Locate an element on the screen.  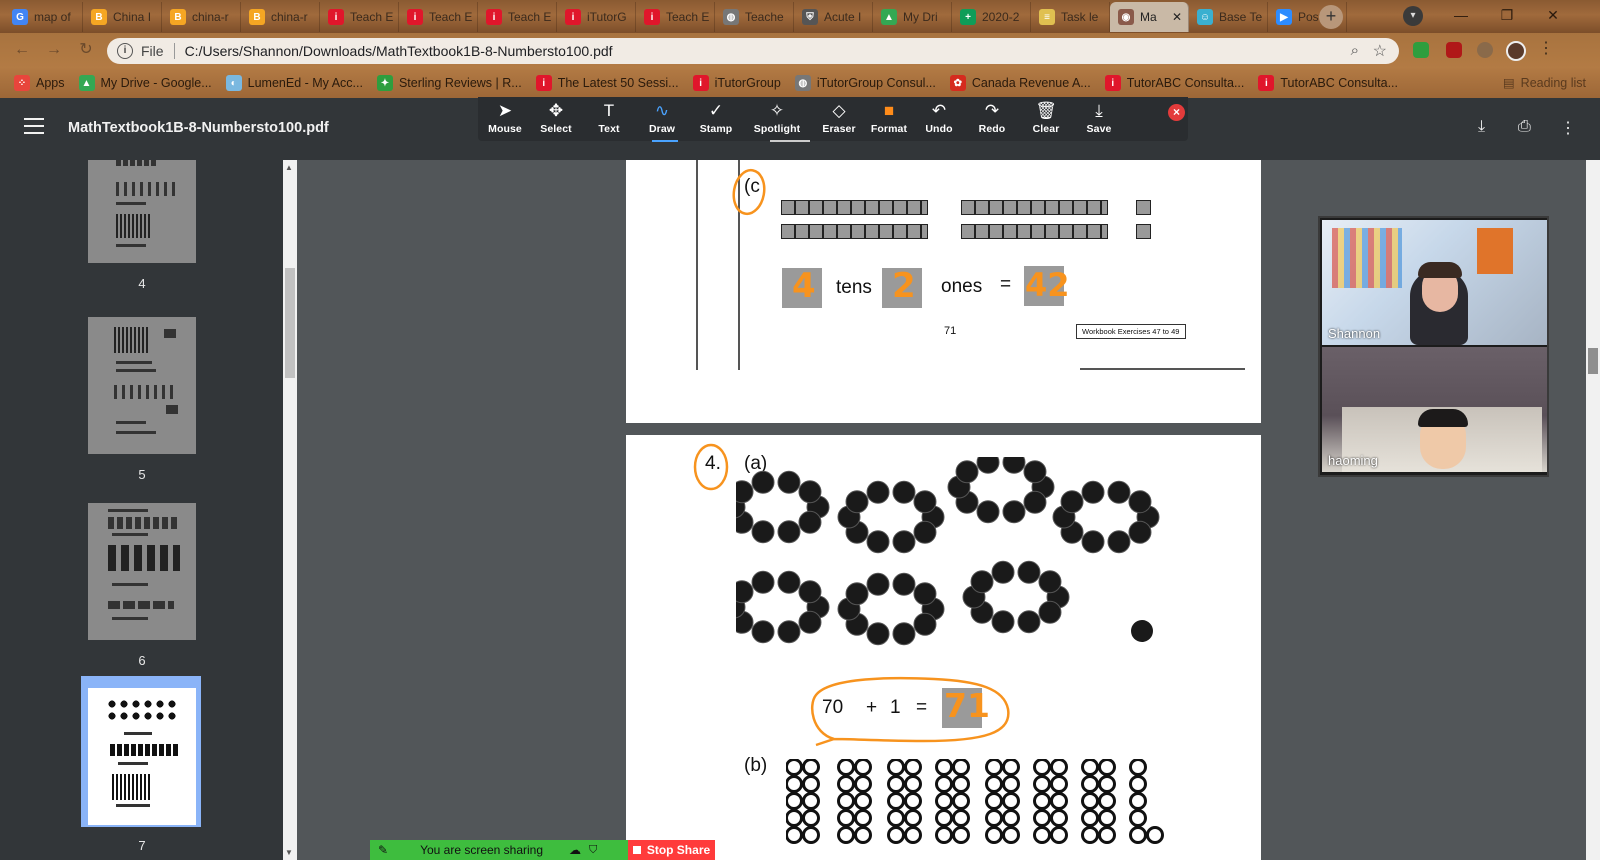
close-annotation-icon: × is located at coordinates (1176, 112).